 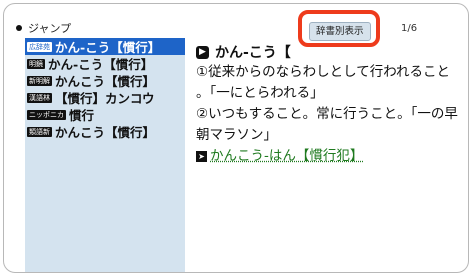 I want to click on sidebar-item-ruigo: 類語新 かんこう【慣行】, so click(x=105, y=131).